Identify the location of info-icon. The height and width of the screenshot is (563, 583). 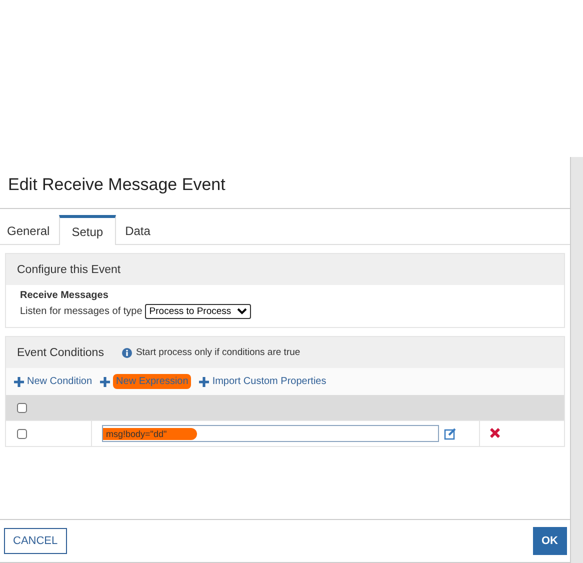
(127, 353).